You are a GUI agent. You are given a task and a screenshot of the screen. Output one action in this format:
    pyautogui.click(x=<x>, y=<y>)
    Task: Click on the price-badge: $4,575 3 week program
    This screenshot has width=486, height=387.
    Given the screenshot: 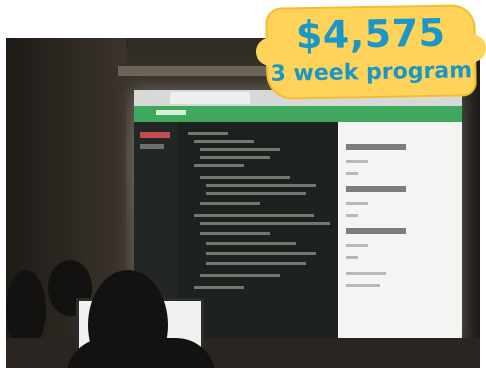 What is the action you would take?
    pyautogui.click(x=371, y=52)
    